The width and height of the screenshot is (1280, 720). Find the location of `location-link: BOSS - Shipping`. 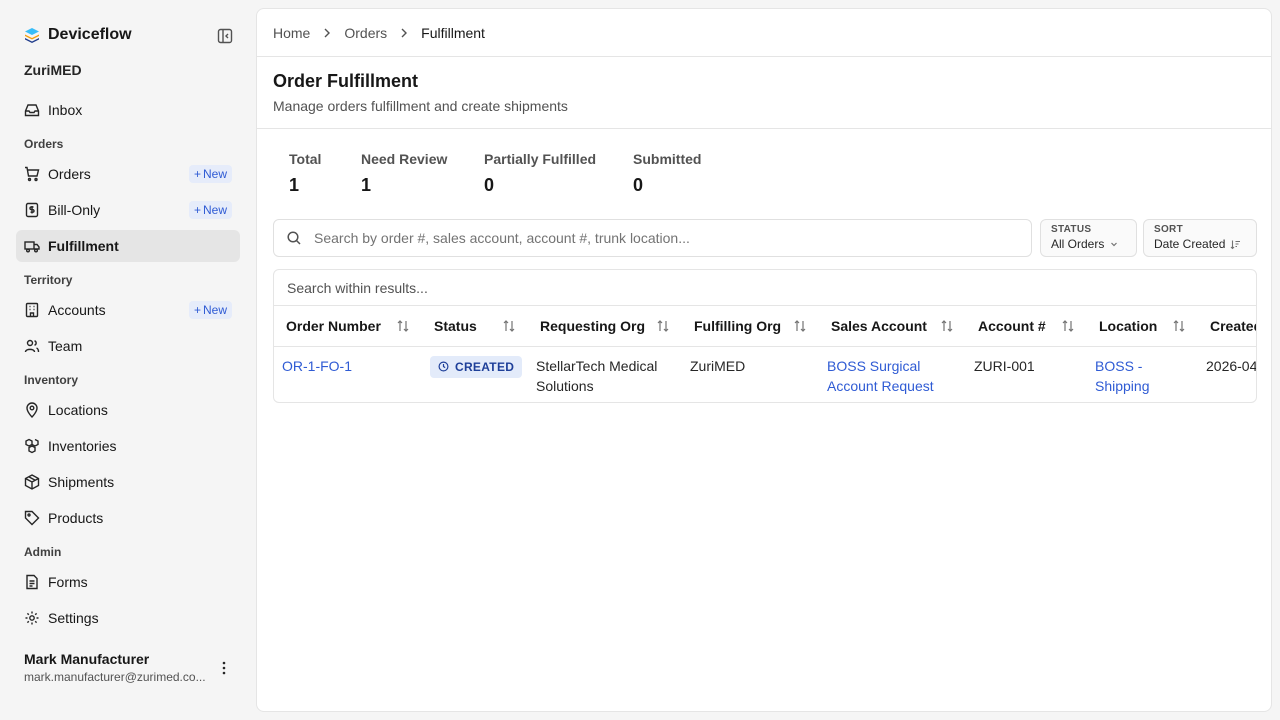

location-link: BOSS - Shipping is located at coordinates (1122, 376).